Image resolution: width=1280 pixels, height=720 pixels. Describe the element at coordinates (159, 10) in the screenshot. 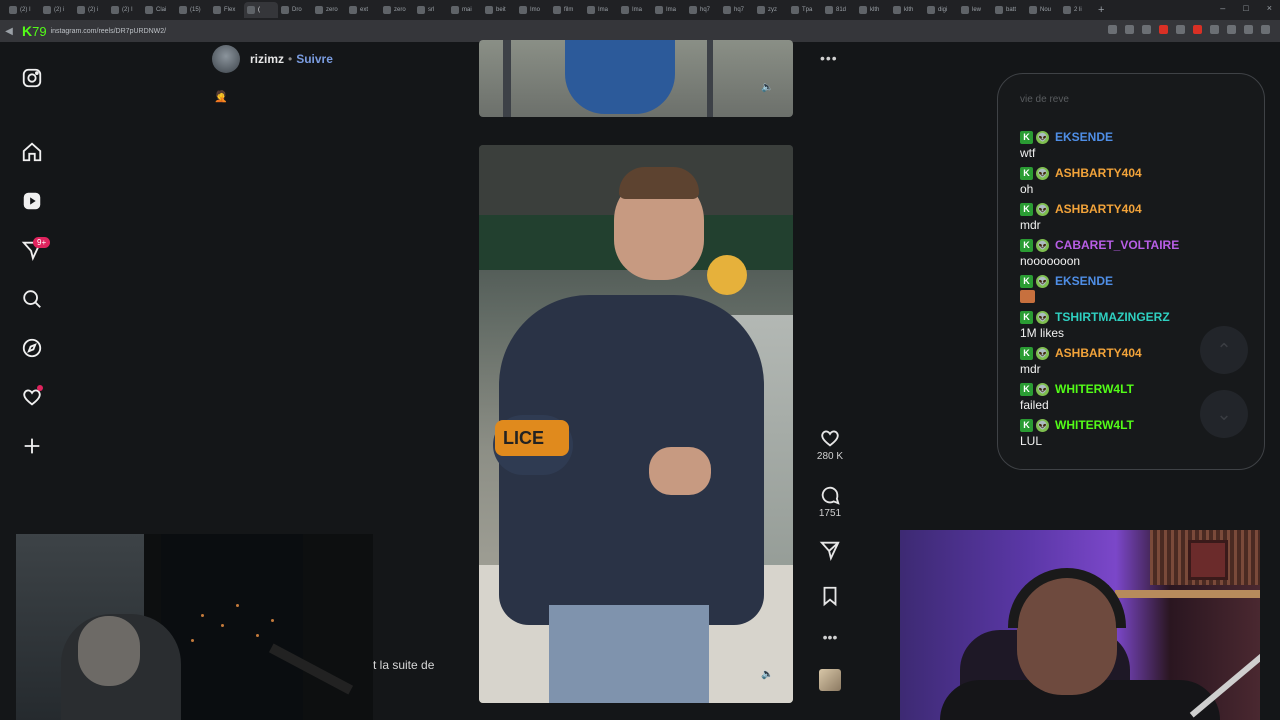

I see `browser-tab: Clai` at that location.